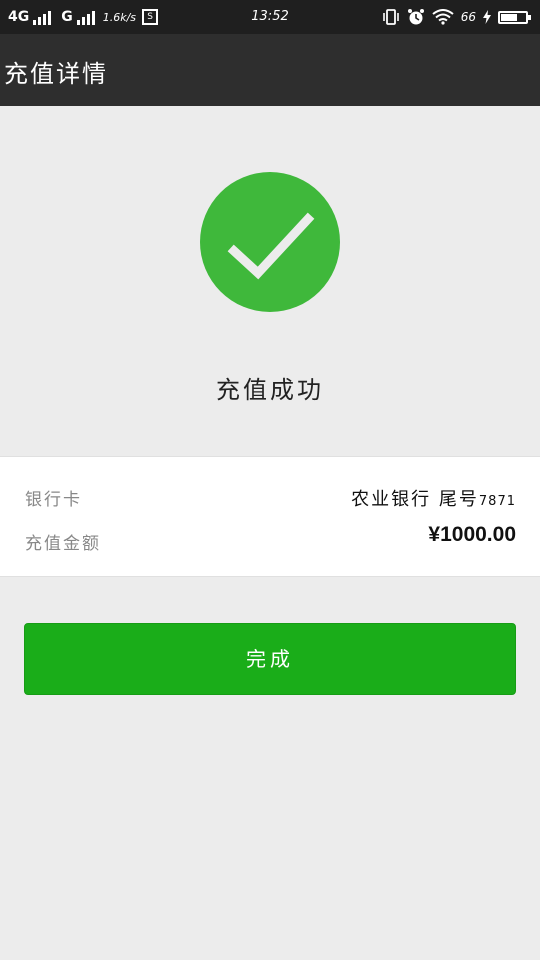 The image size is (540, 960). What do you see at coordinates (270, 70) in the screenshot?
I see `title-bar: 充值详情` at bounding box center [270, 70].